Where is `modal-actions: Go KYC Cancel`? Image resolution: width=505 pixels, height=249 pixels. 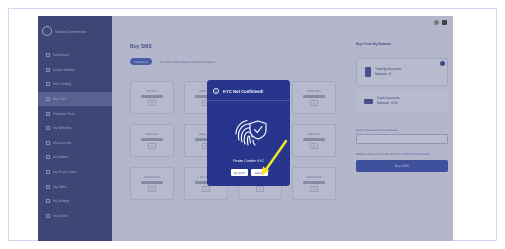 modal-actions: Go KYC Cancel is located at coordinates (249, 172).